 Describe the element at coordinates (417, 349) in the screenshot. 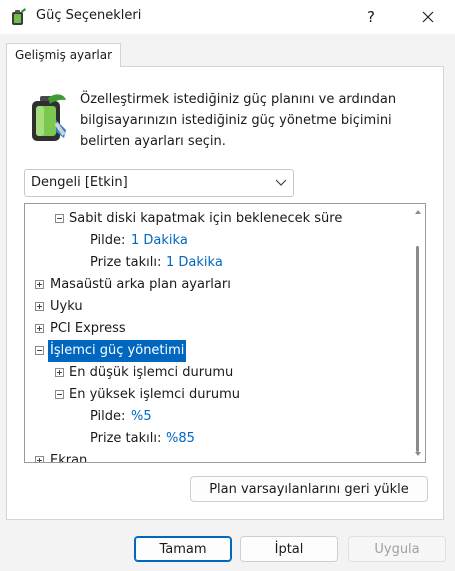

I see `scroll-thumb` at that location.